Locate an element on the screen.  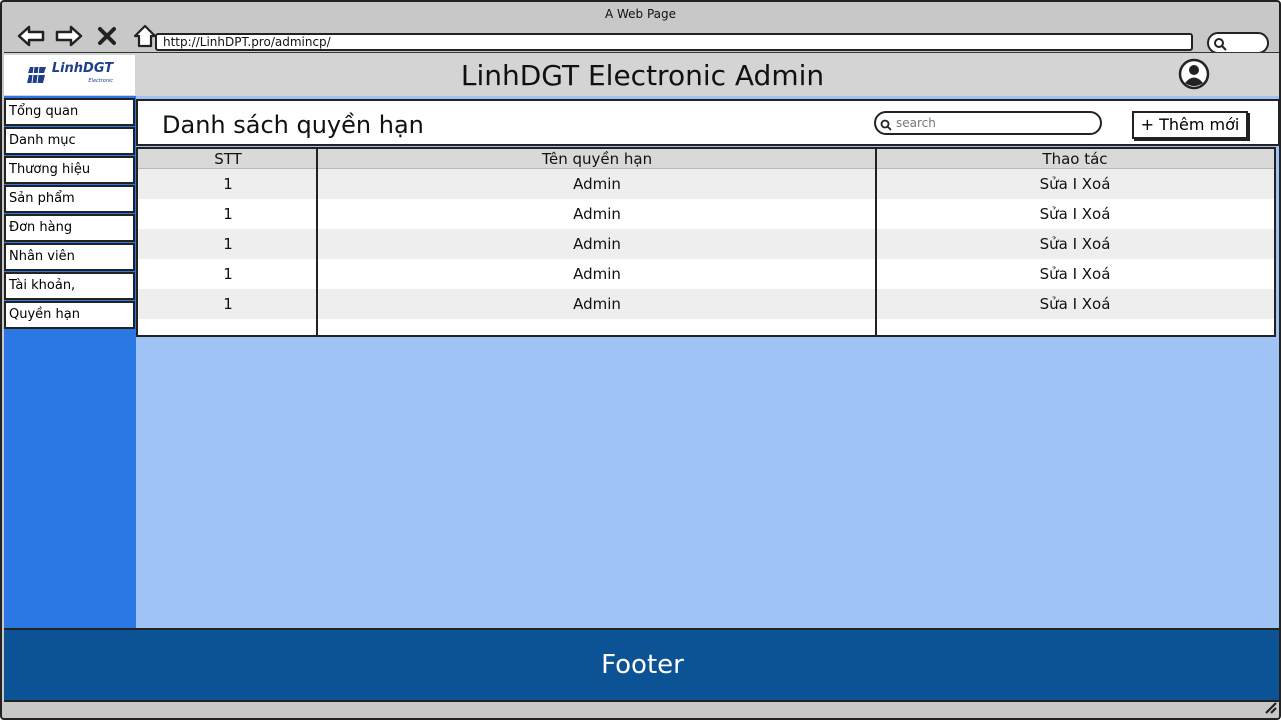
close-icon is located at coordinates (107, 36).